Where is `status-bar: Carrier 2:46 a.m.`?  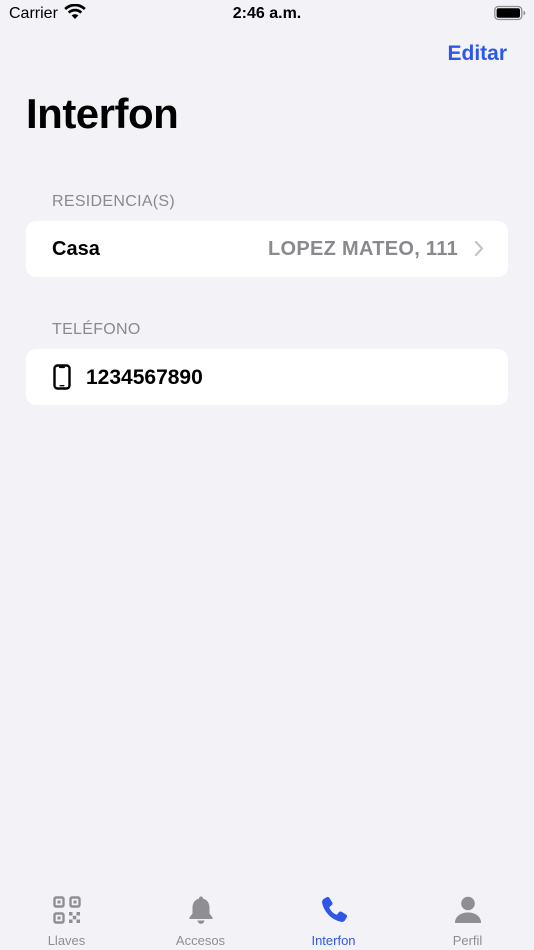 status-bar: Carrier 2:46 a.m. is located at coordinates (267, 14).